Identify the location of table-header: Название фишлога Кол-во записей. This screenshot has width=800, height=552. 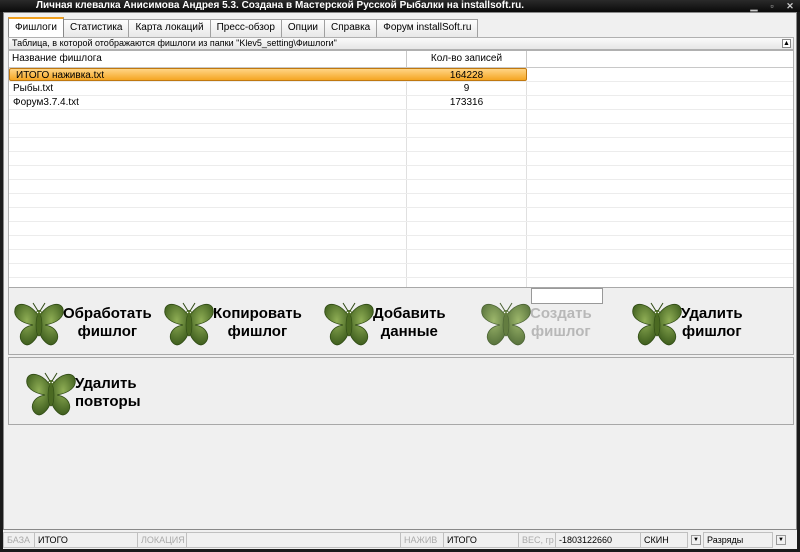
(401, 59).